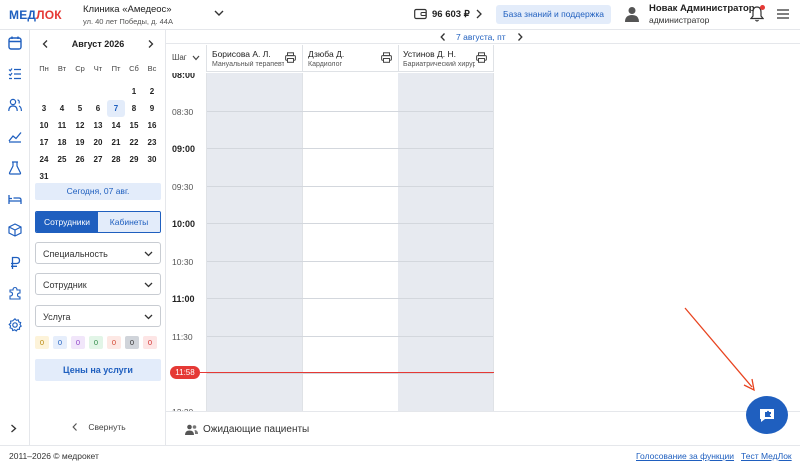  What do you see at coordinates (134, 125) in the screenshot?
I see `calendar-day: 15` at bounding box center [134, 125].